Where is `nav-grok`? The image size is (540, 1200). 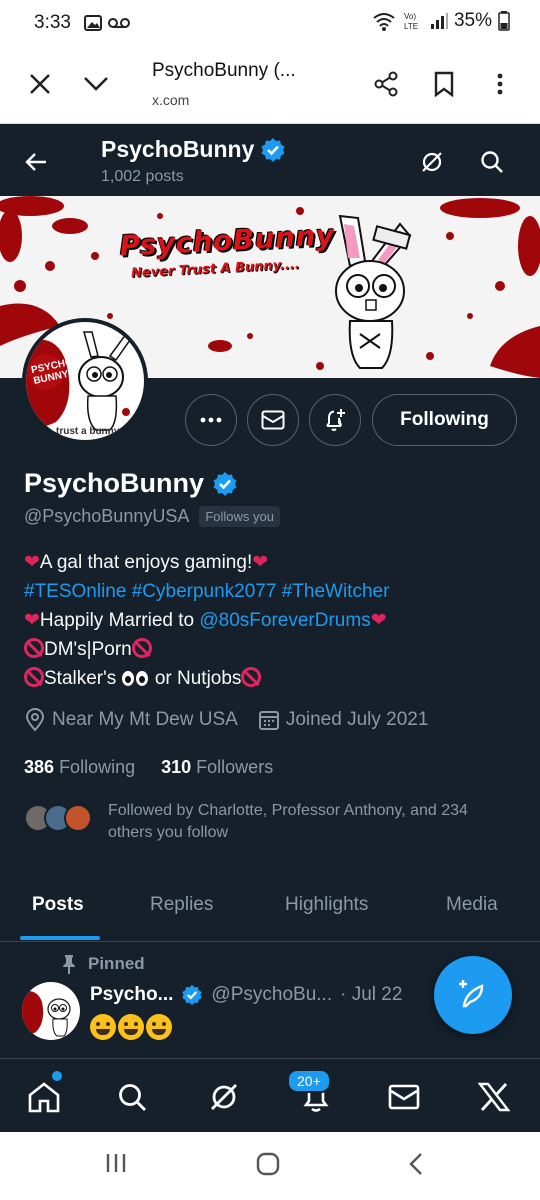
nav-grok is located at coordinates (224, 1097).